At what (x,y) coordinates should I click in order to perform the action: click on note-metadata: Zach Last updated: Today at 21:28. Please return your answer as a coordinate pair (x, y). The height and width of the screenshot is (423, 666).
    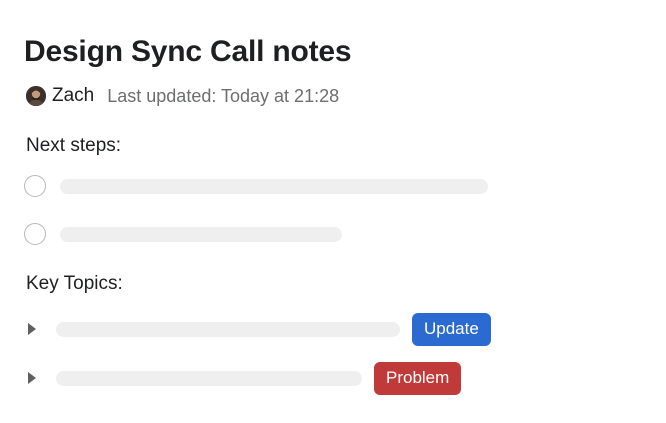
    Looking at the image, I should click on (182, 96).